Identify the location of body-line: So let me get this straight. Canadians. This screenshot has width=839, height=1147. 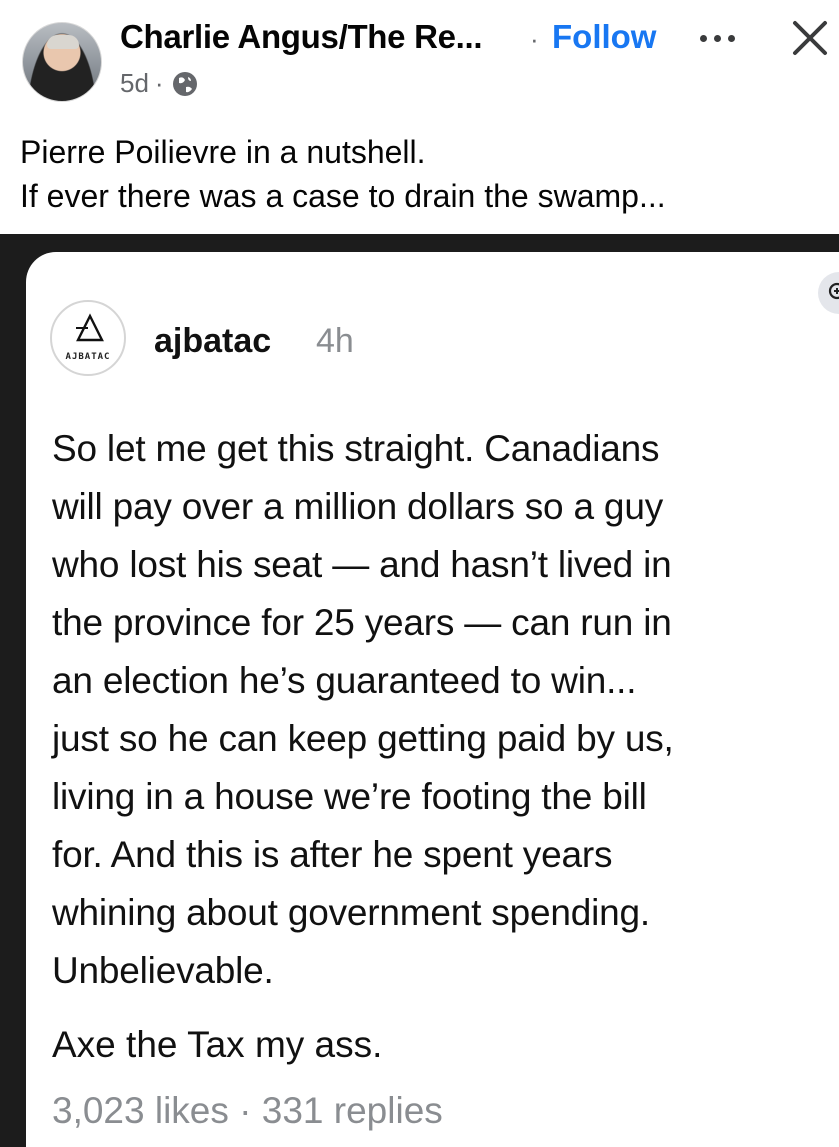
(356, 448).